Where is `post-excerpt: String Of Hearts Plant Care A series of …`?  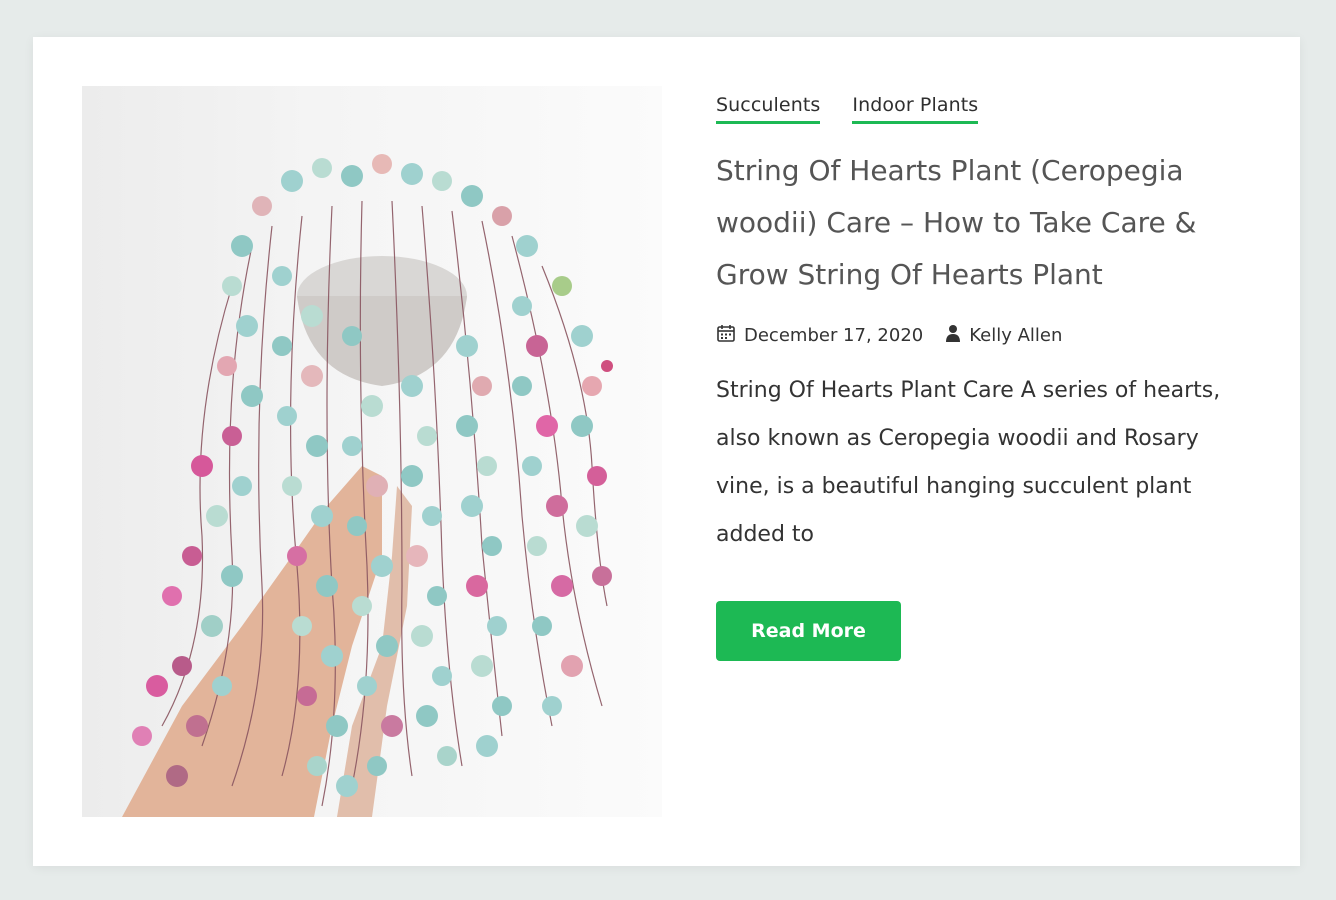
post-excerpt: String Of Hearts Plant Care A series of … is located at coordinates (968, 462).